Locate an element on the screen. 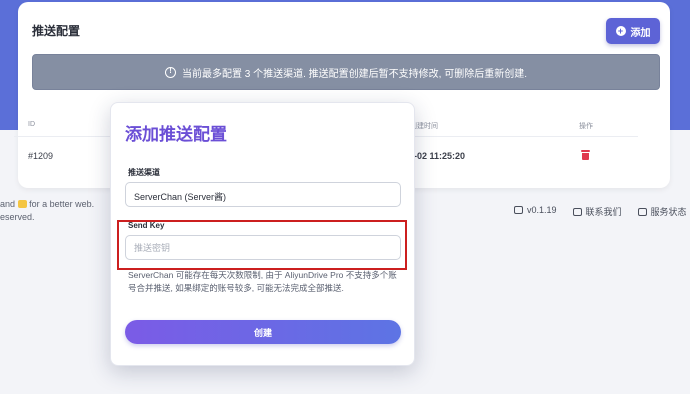 The image size is (690, 394). add-button-label: 添加 is located at coordinates (640, 33).